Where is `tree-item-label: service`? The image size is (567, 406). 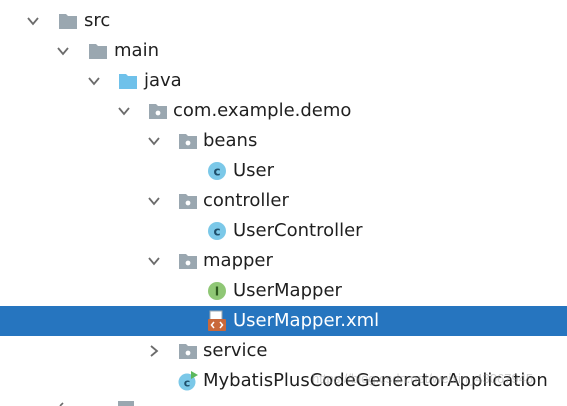
tree-item-label: service is located at coordinates (235, 350).